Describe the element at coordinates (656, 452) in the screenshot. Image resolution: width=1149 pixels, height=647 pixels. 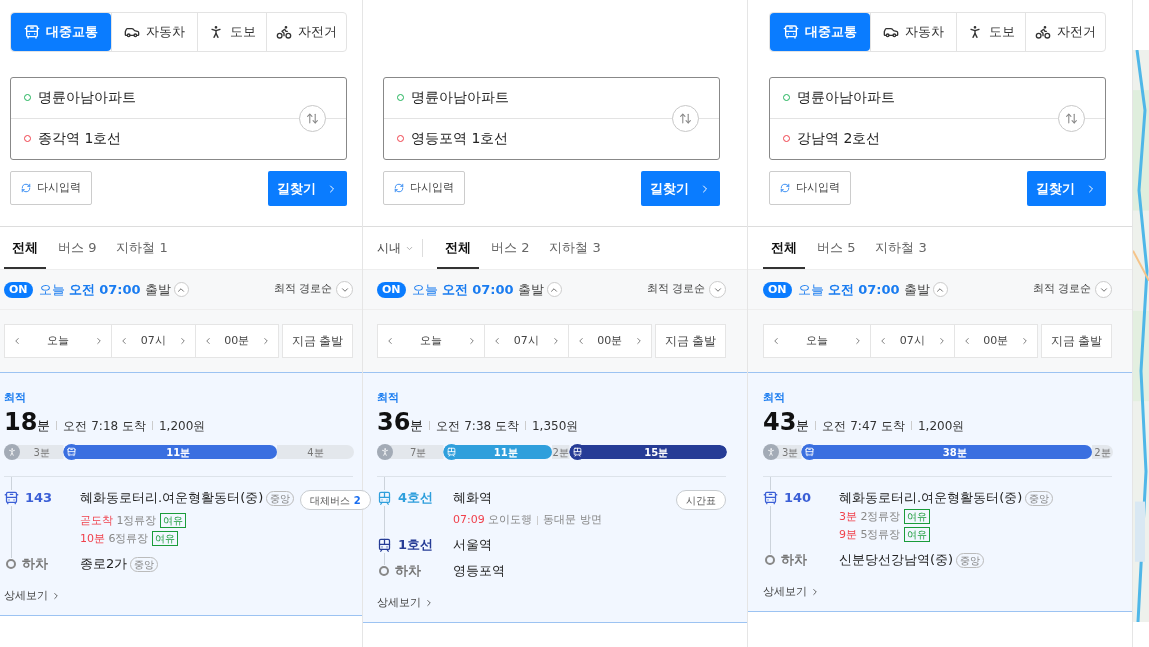
I see `segment-label: 15분` at that location.